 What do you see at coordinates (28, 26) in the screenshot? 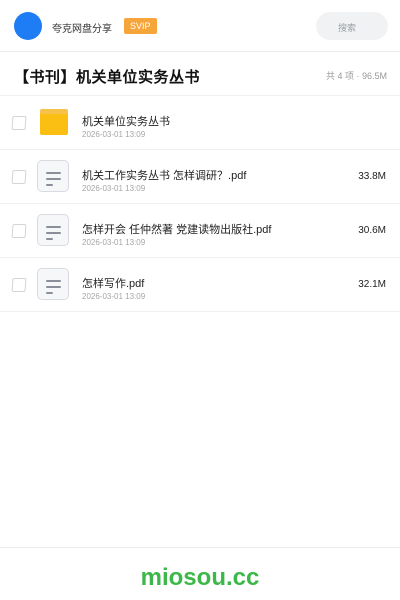
I see `avatar` at bounding box center [28, 26].